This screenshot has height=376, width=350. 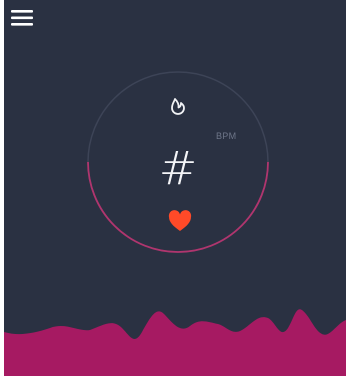 What do you see at coordinates (180, 220) in the screenshot?
I see `heart-icon` at bounding box center [180, 220].